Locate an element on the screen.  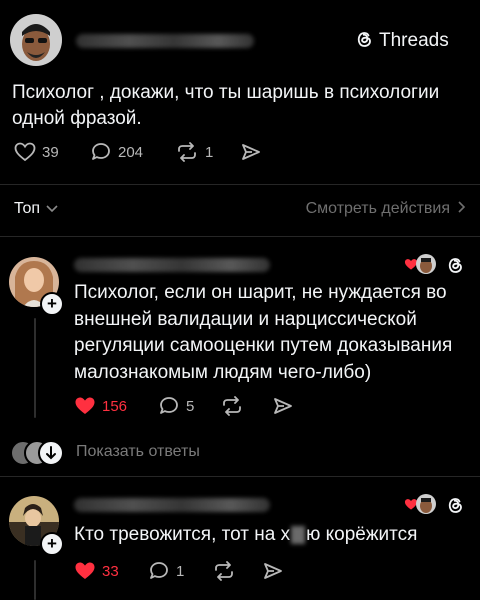
post-repost-button: 1 is located at coordinates (194, 152).